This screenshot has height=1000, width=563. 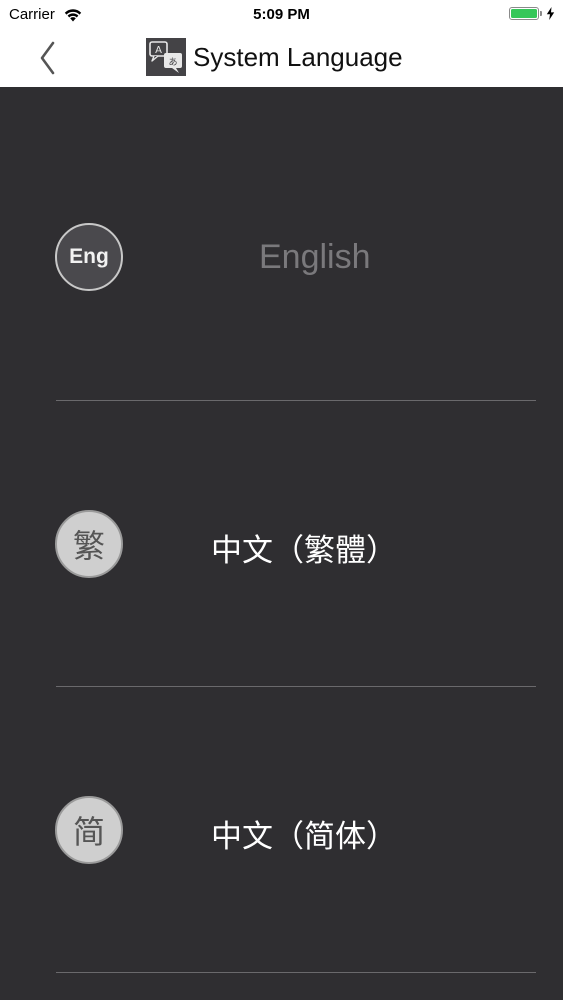 What do you see at coordinates (47, 58) in the screenshot?
I see `chevron-left-icon` at bounding box center [47, 58].